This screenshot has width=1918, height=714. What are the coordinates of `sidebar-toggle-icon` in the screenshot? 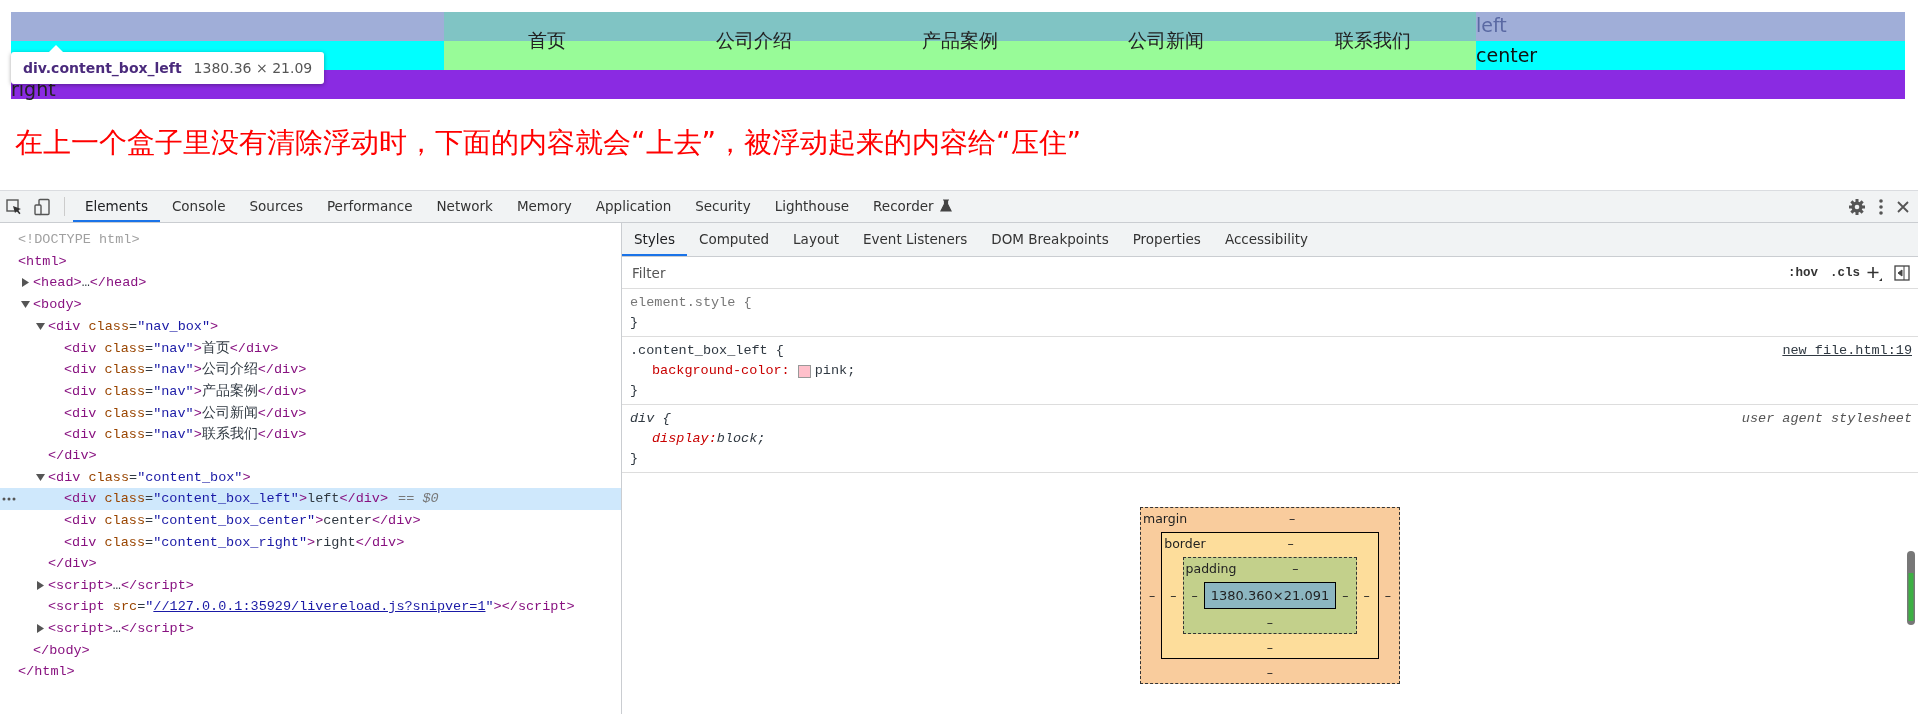 It's located at (1902, 272).